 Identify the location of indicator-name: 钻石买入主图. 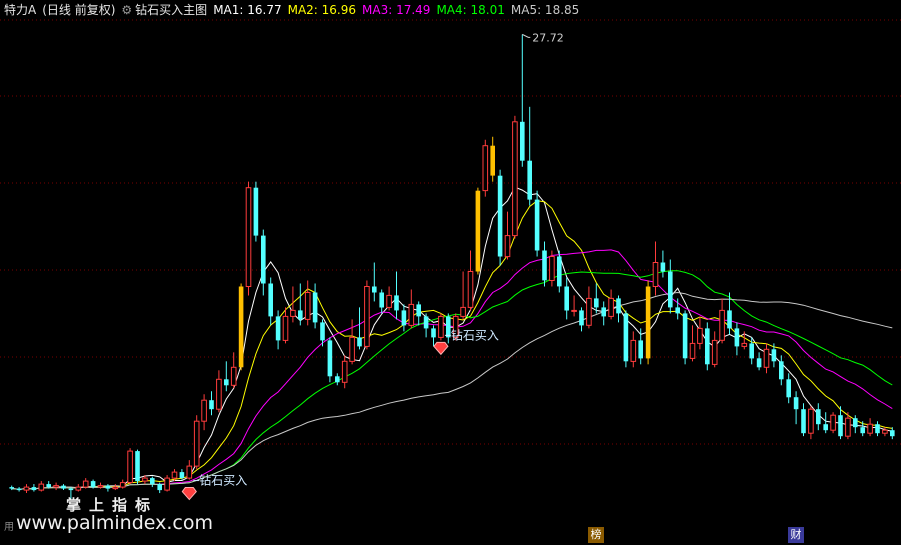
(171, 10).